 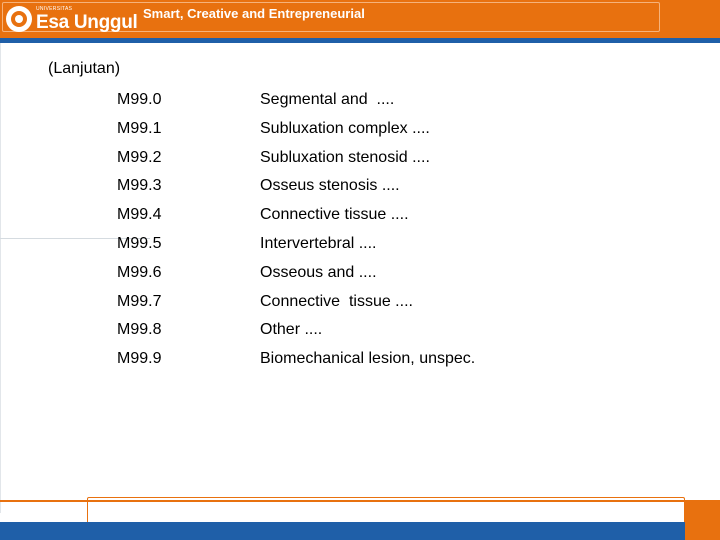 What do you see at coordinates (360, 40) in the screenshot?
I see `header-divider` at bounding box center [360, 40].